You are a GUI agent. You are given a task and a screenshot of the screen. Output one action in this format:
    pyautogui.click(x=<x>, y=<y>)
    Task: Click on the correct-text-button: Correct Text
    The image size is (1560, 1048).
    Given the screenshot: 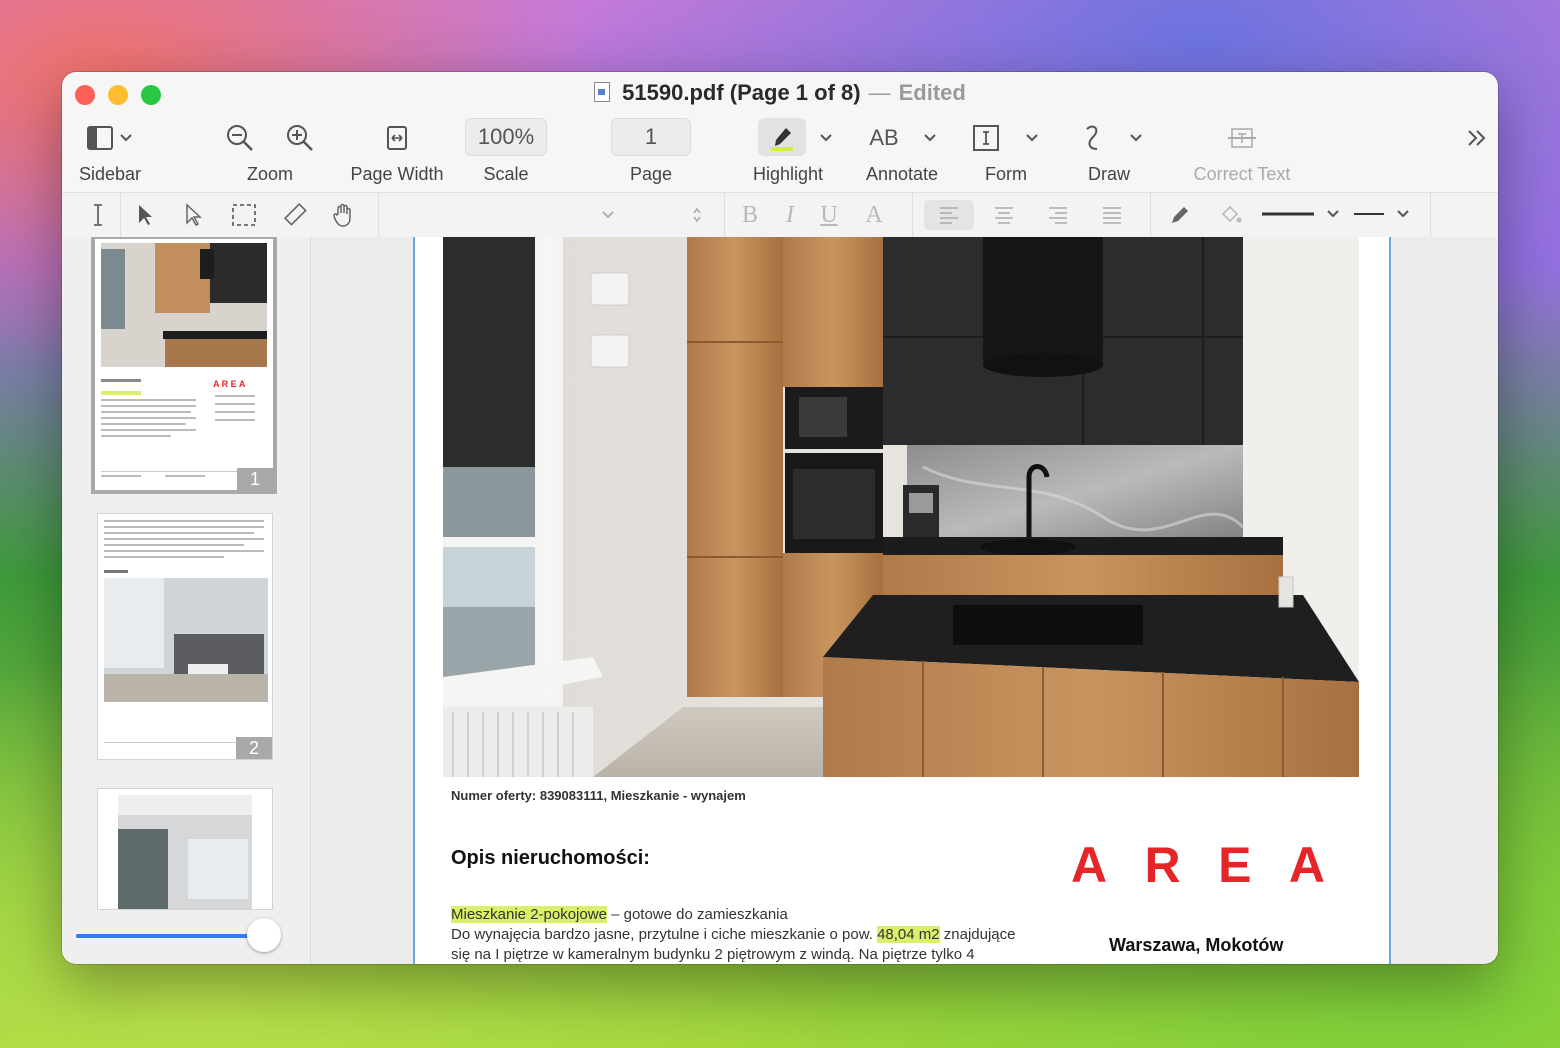 What is the action you would take?
    pyautogui.click(x=1242, y=154)
    